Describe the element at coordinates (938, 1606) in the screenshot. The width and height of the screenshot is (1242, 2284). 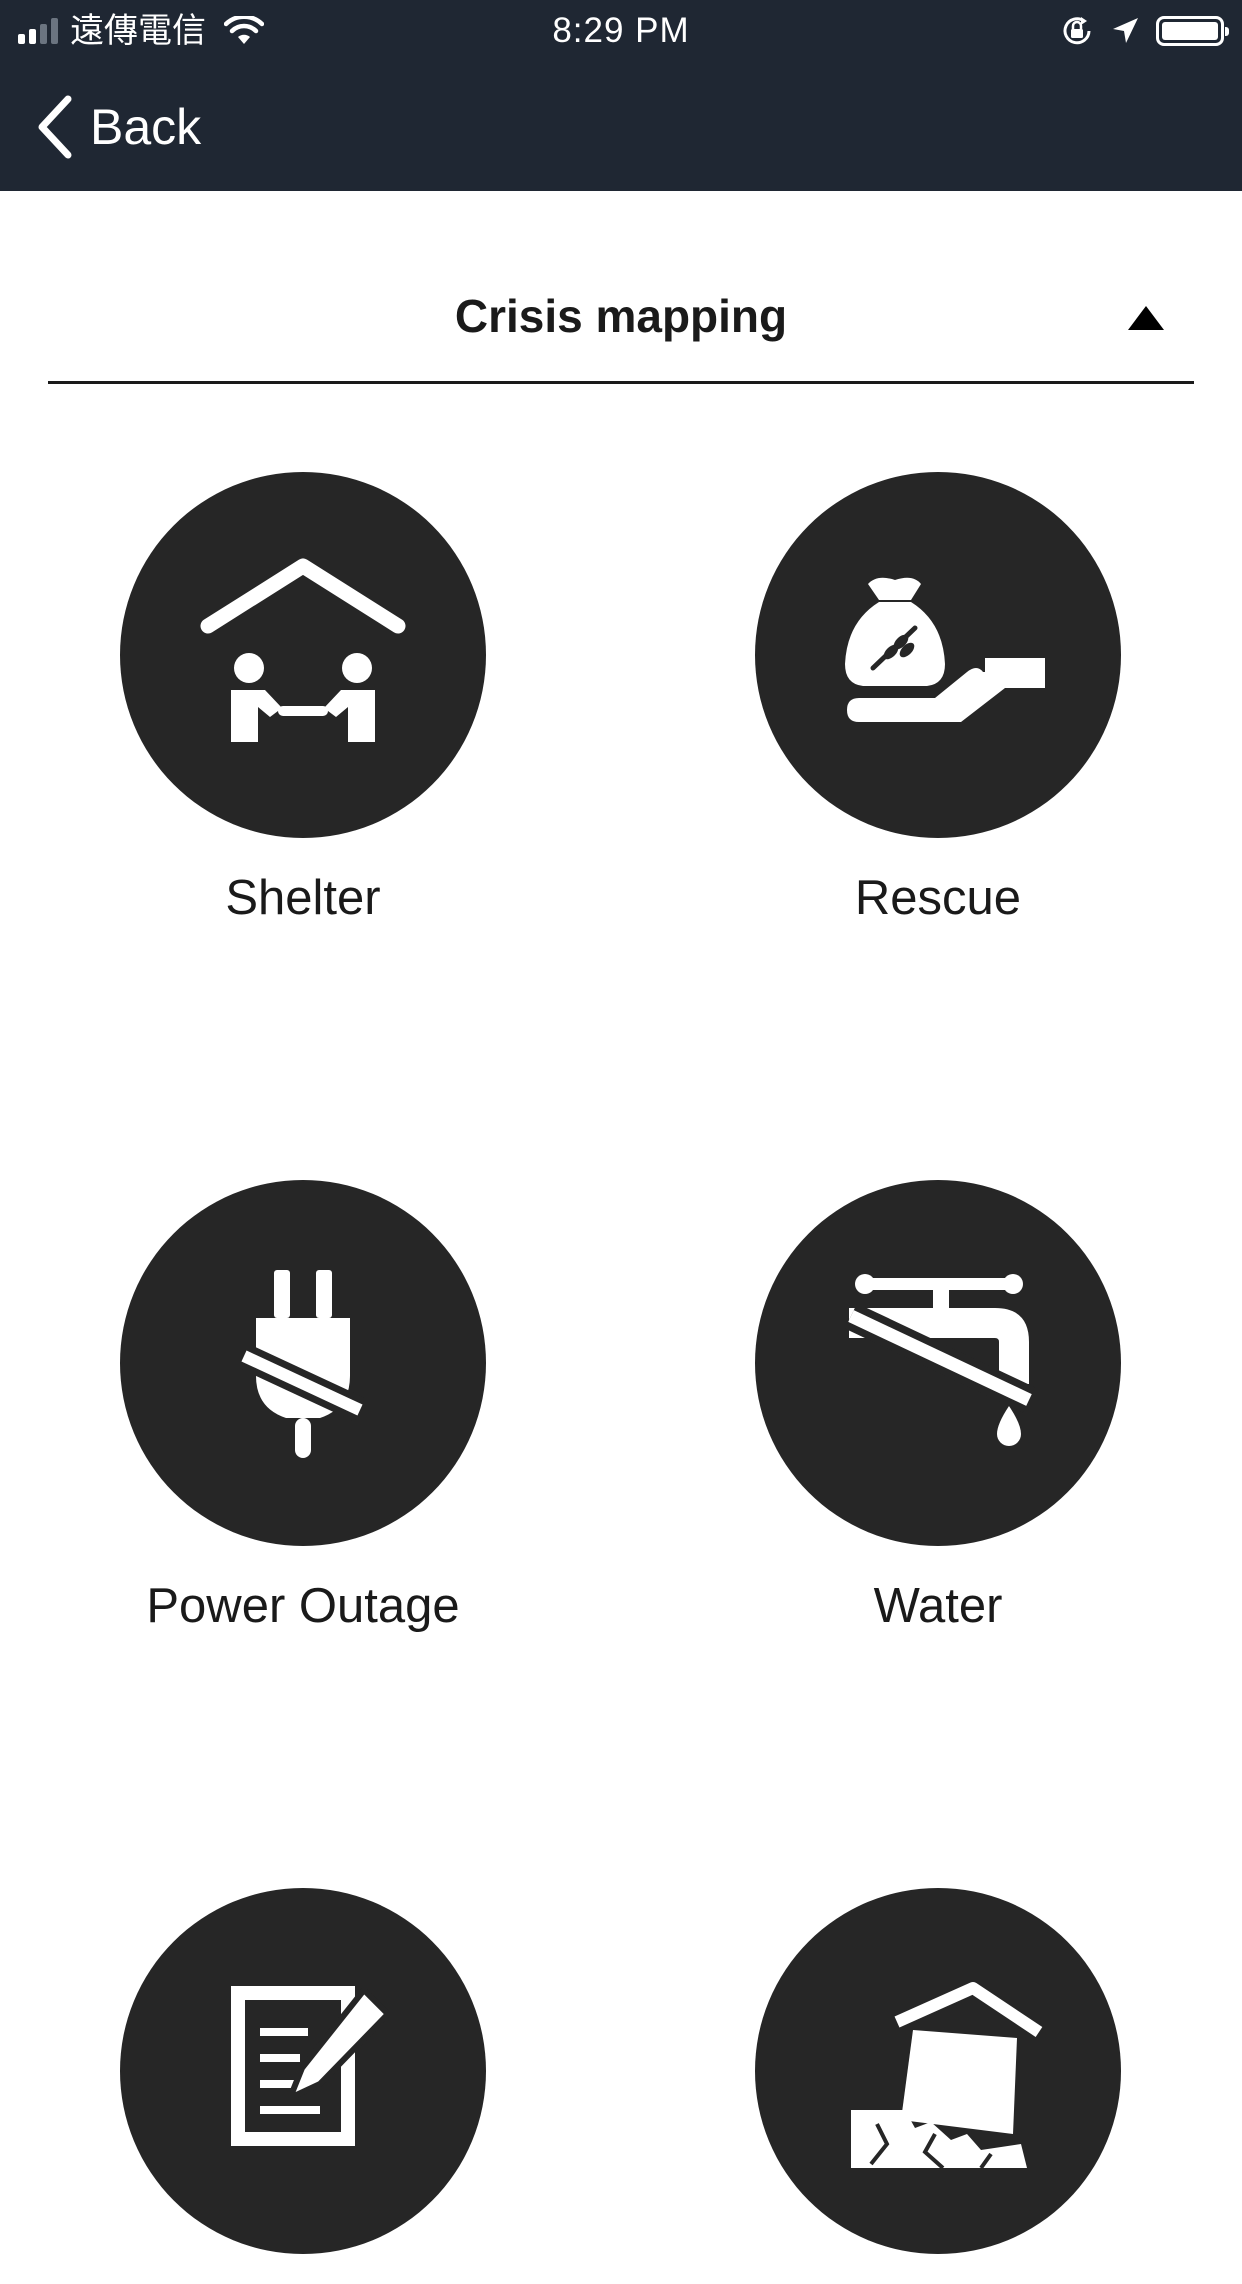
I see `category-label: Water` at that location.